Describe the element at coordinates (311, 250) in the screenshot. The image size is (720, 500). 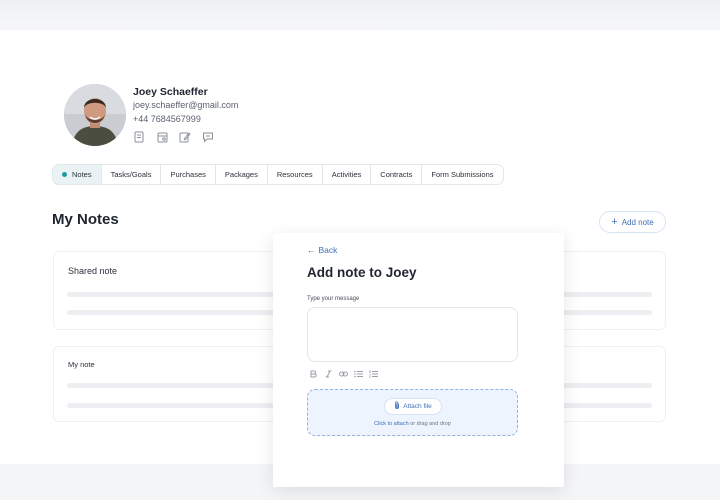
I see `arrow-left-icon: ←` at that location.